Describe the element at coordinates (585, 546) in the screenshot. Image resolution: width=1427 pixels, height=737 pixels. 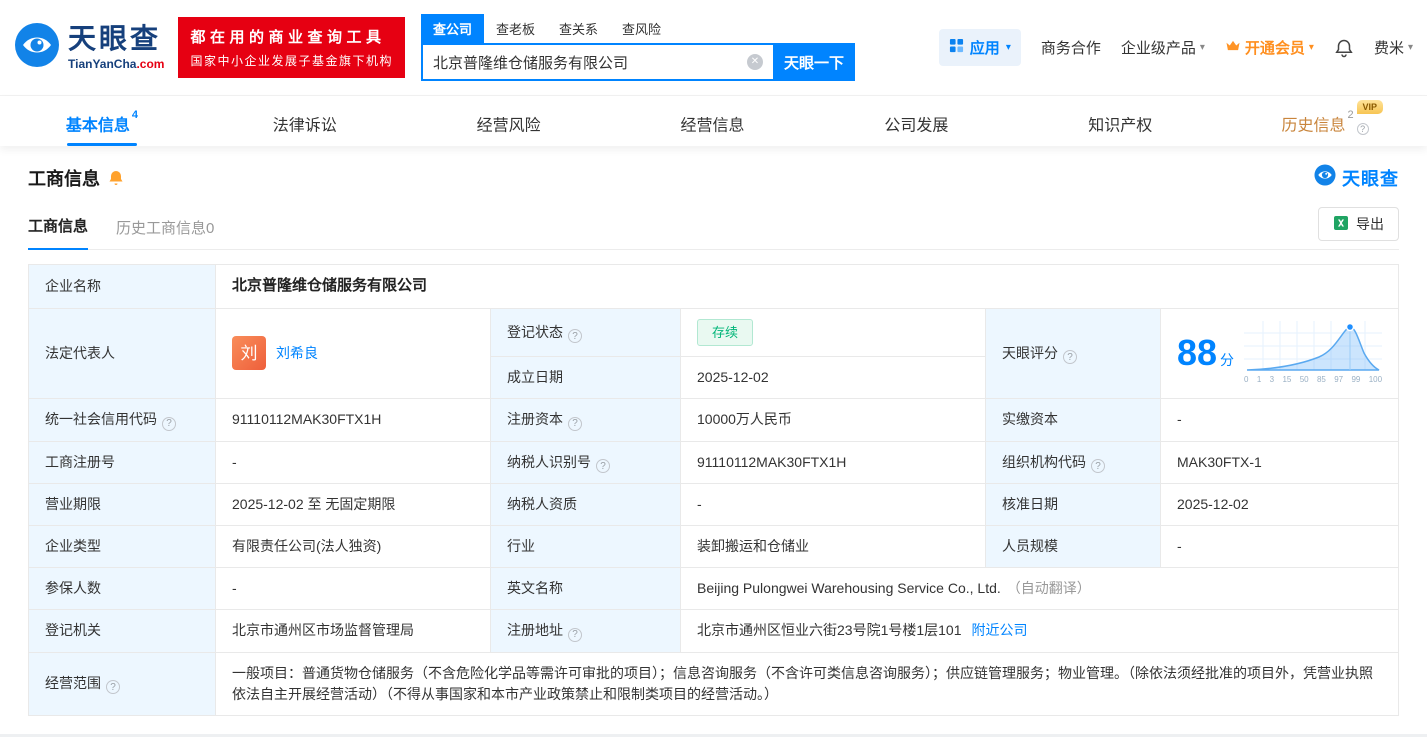
I see `field-label: 行业` at that location.